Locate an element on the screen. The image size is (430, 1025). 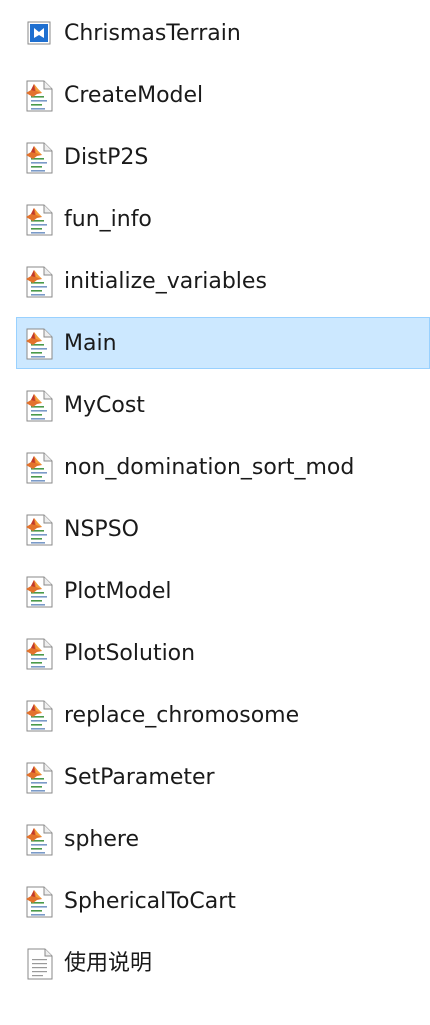
file-item: PlotModel is located at coordinates (223, 591).